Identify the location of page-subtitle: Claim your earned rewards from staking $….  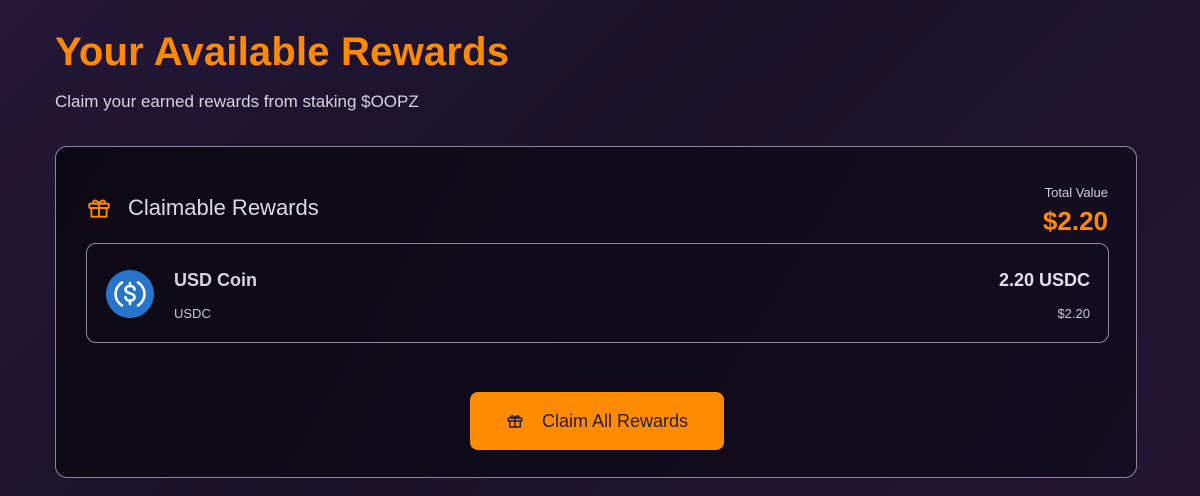
(237, 101).